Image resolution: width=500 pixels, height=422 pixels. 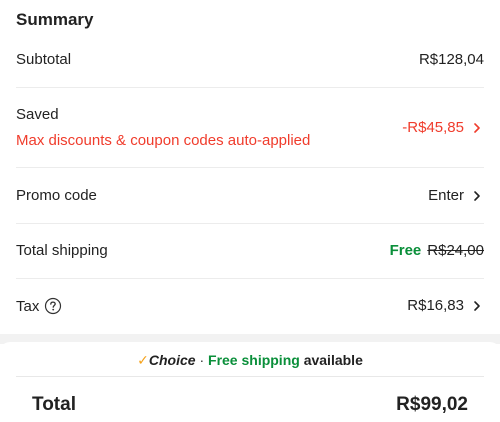 I want to click on saved-label: Saved, so click(x=37, y=114).